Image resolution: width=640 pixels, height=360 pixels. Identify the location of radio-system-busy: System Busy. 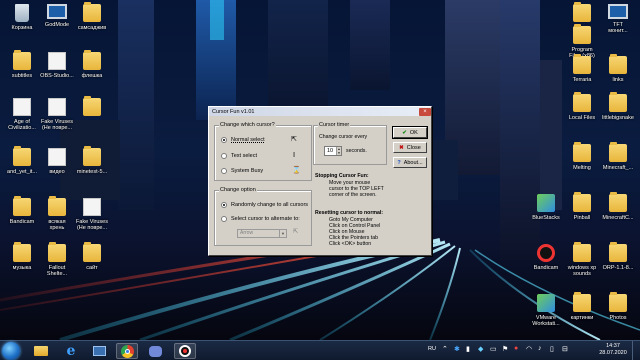
(242, 171).